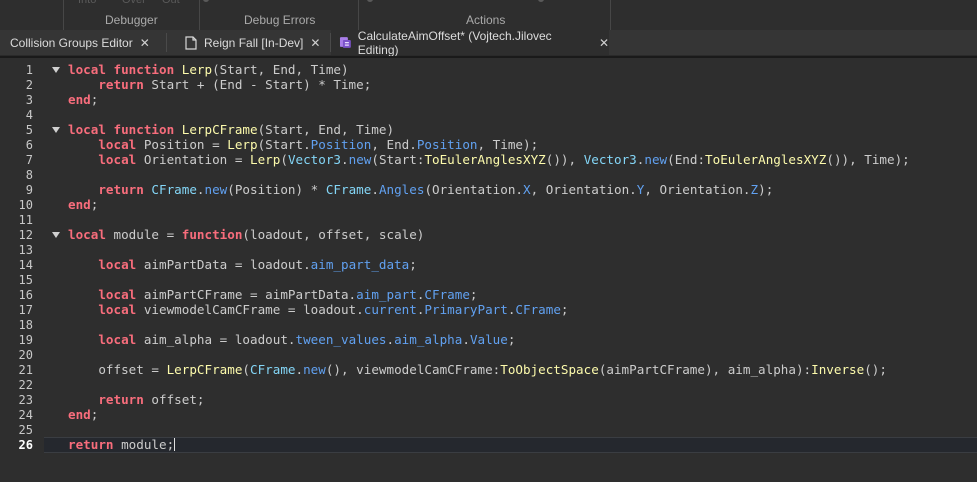  What do you see at coordinates (265, 159) in the screenshot?
I see `function-token: Lerp` at bounding box center [265, 159].